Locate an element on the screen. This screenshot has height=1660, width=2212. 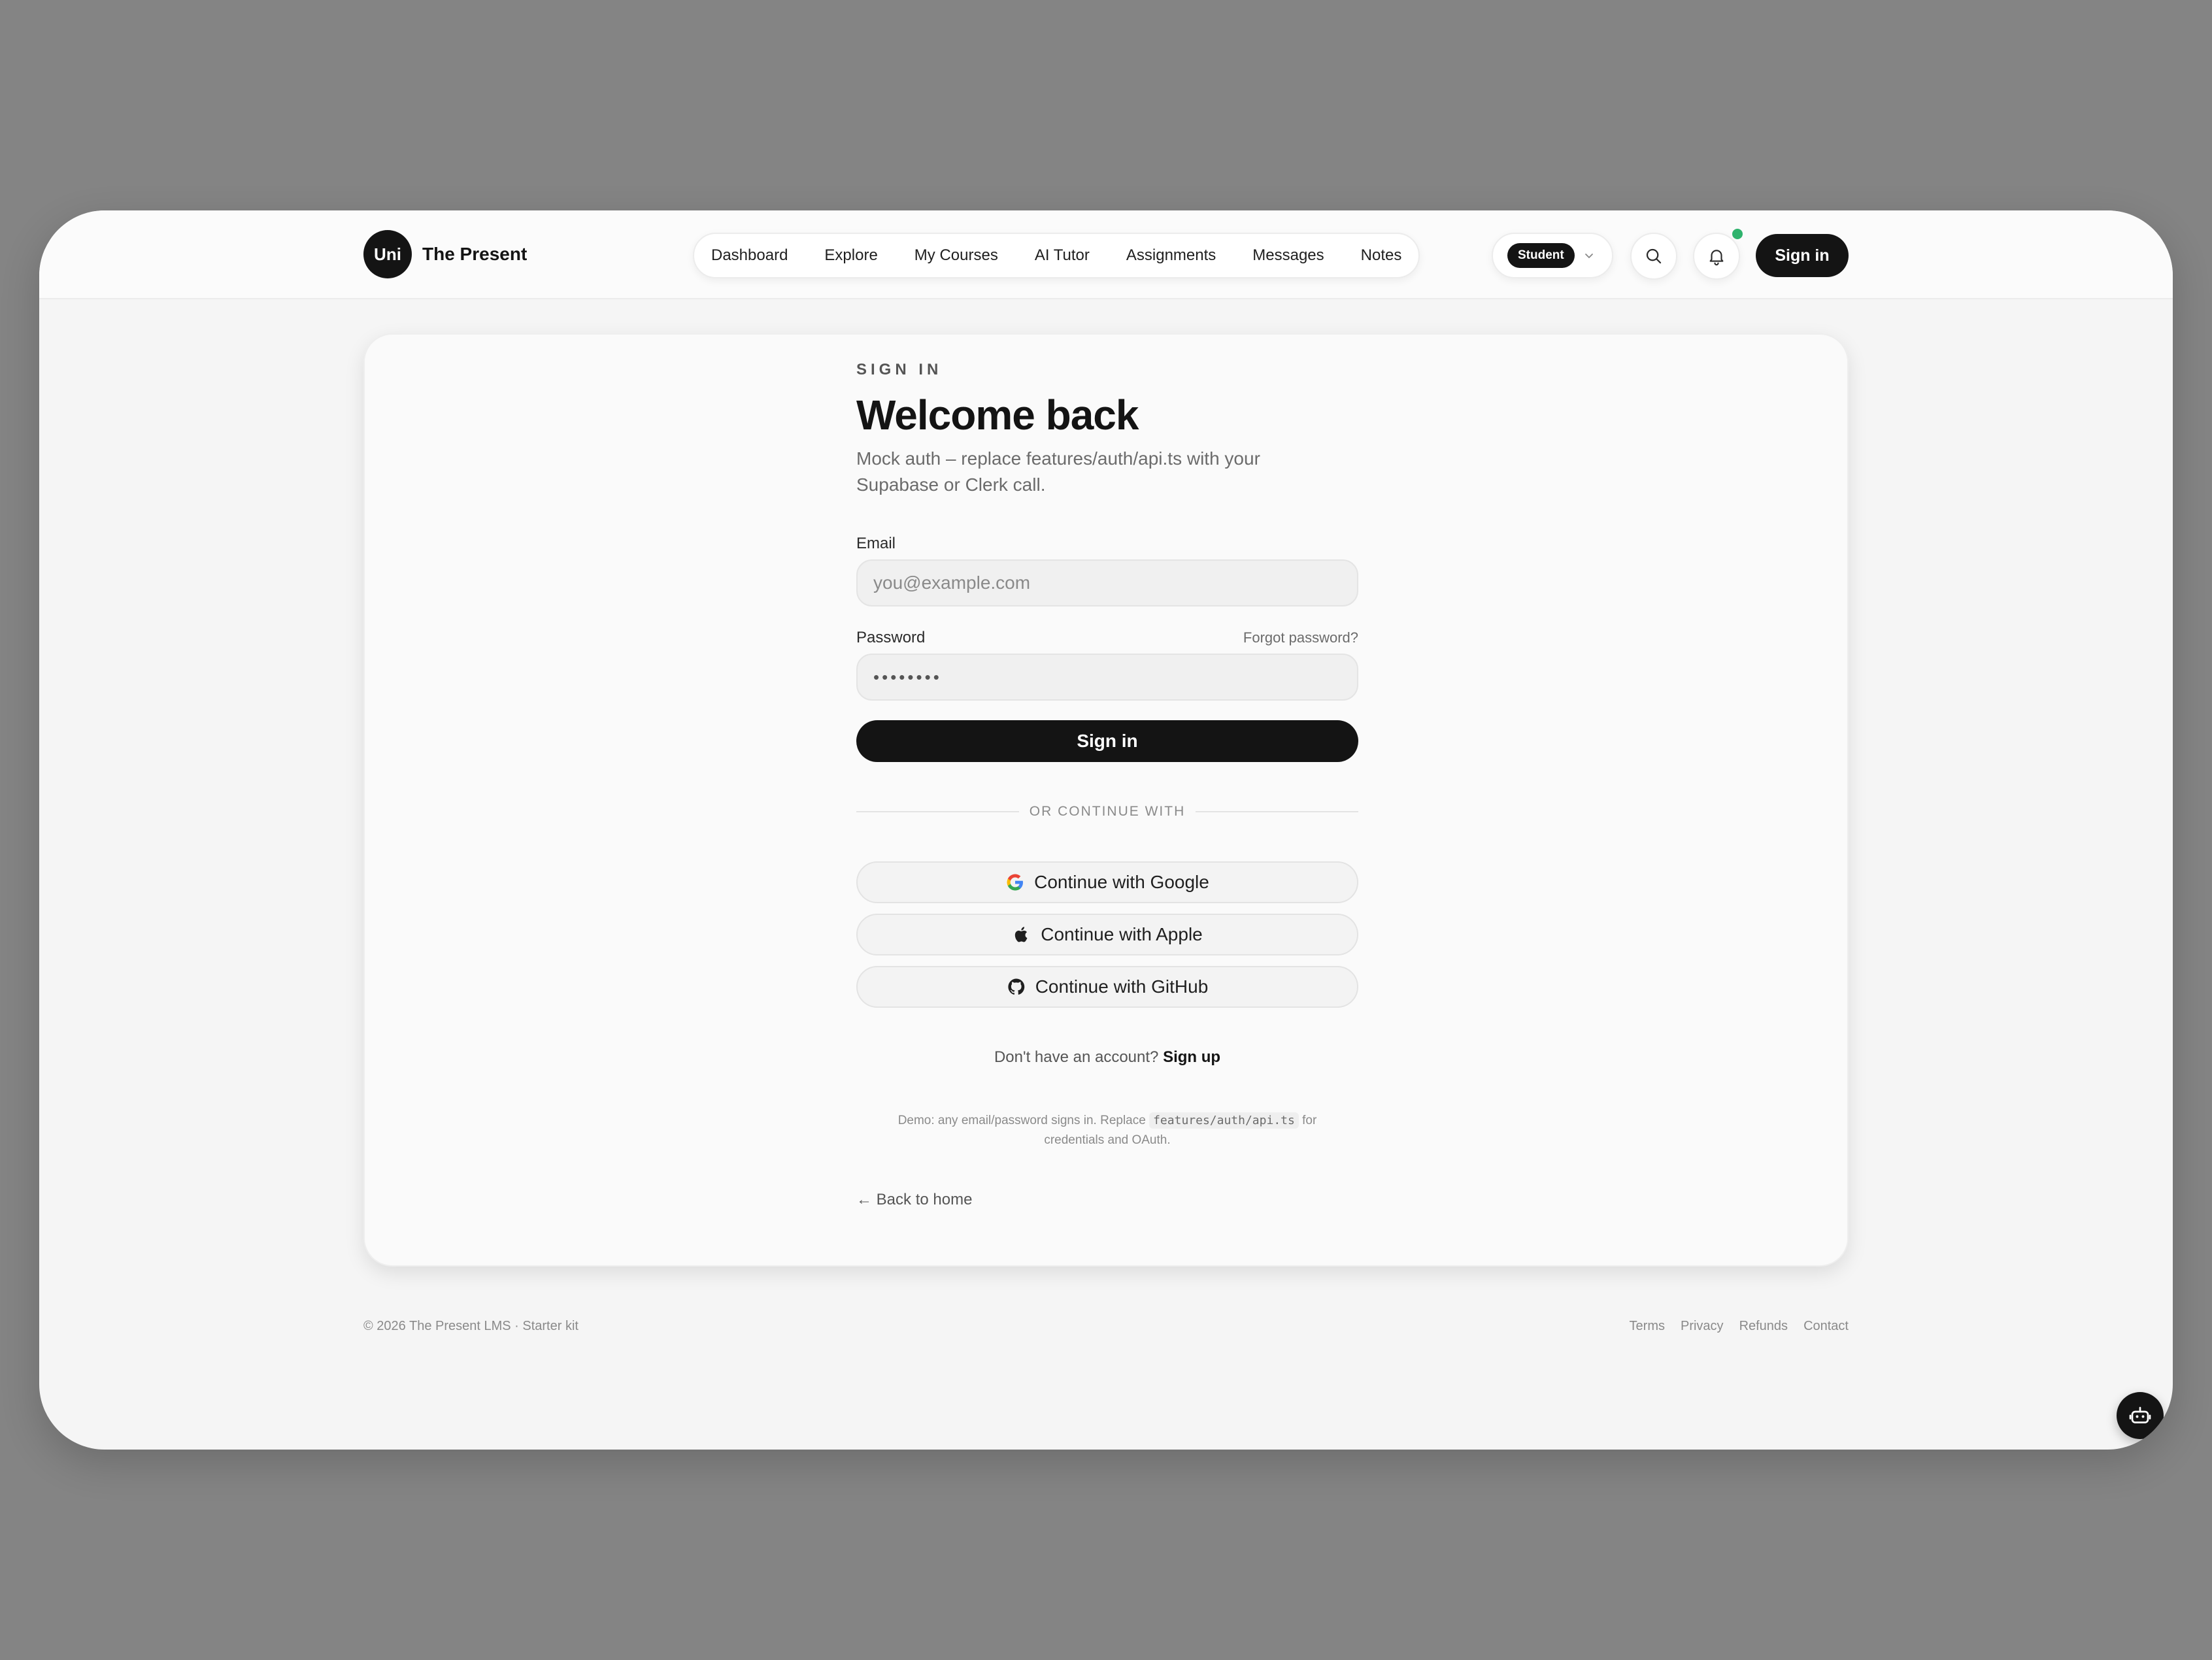
divider-line-left is located at coordinates (937, 811).